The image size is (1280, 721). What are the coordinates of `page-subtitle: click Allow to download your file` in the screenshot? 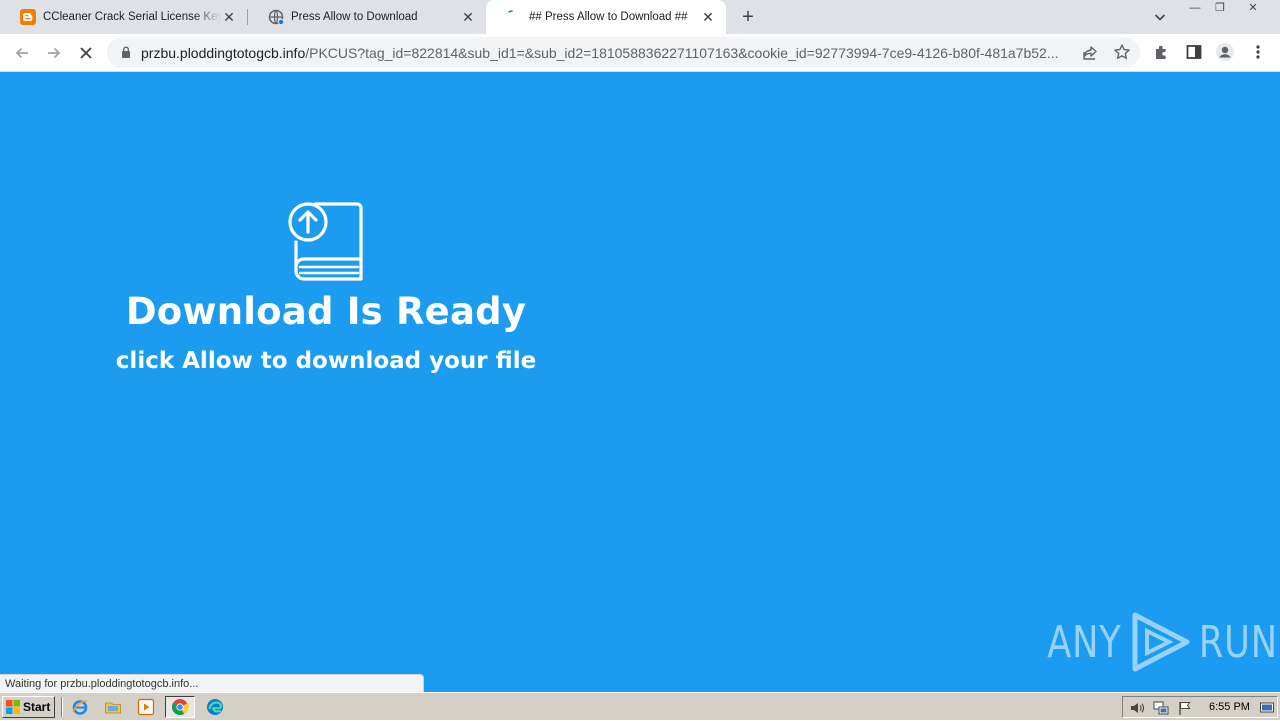 It's located at (326, 361).